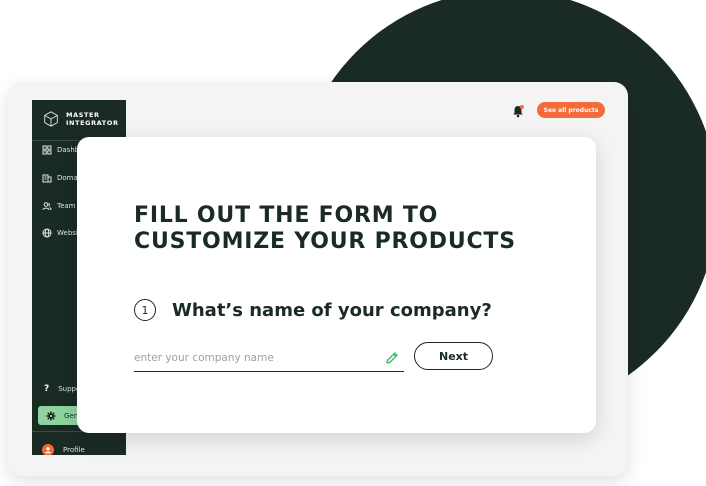 The width and height of the screenshot is (706, 486). Describe the element at coordinates (254, 358) in the screenshot. I see `company-name-input` at that location.